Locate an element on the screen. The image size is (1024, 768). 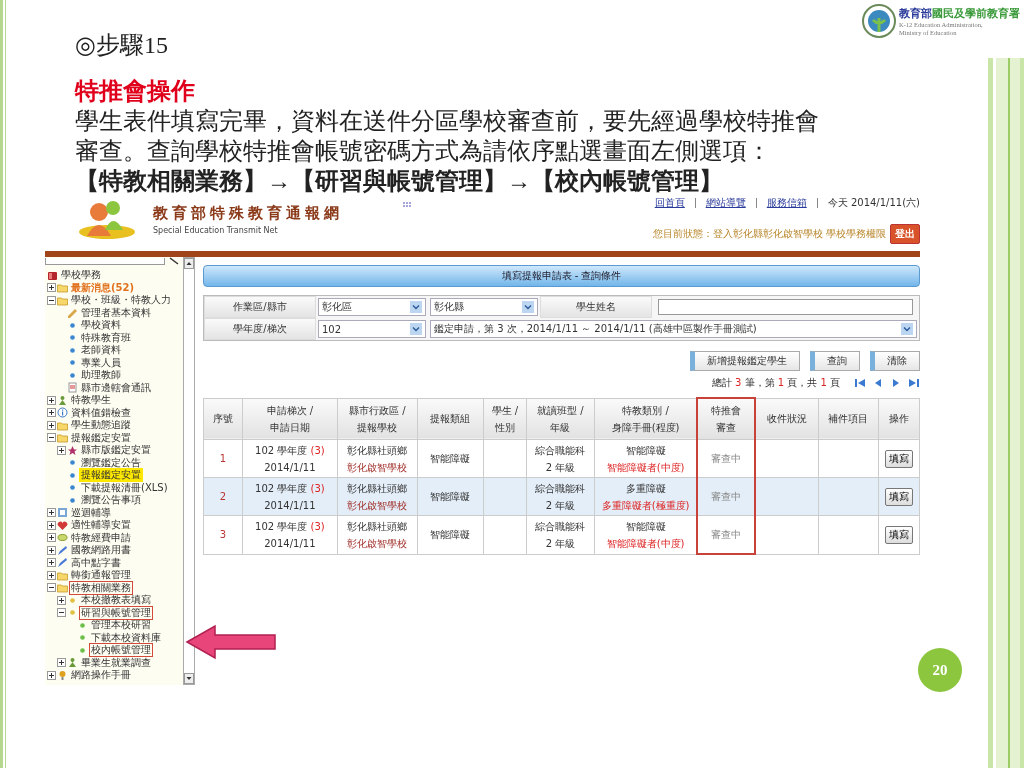
tree-item: 網路操作手冊 is located at coordinates (101, 675).